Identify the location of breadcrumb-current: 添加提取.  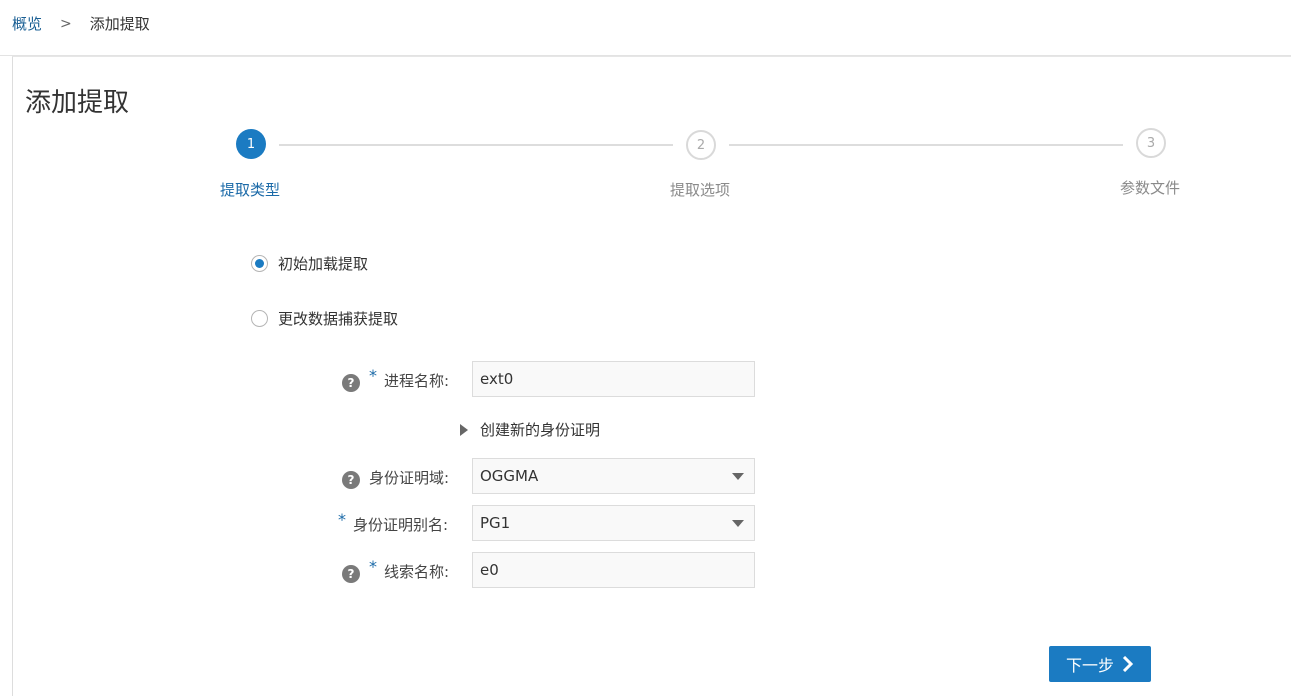
(119, 24).